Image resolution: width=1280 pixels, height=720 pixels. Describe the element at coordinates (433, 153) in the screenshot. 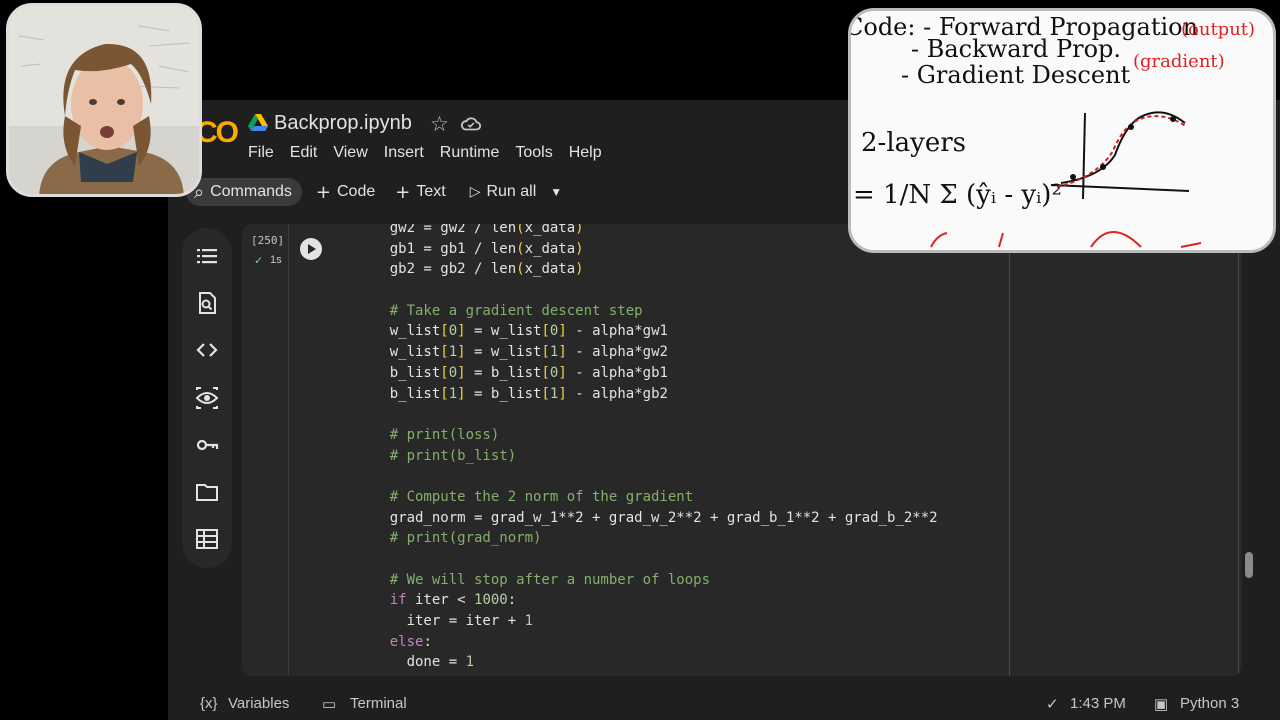

I see `menu-bar: File Edit View Insert Runtime Tools Help` at that location.